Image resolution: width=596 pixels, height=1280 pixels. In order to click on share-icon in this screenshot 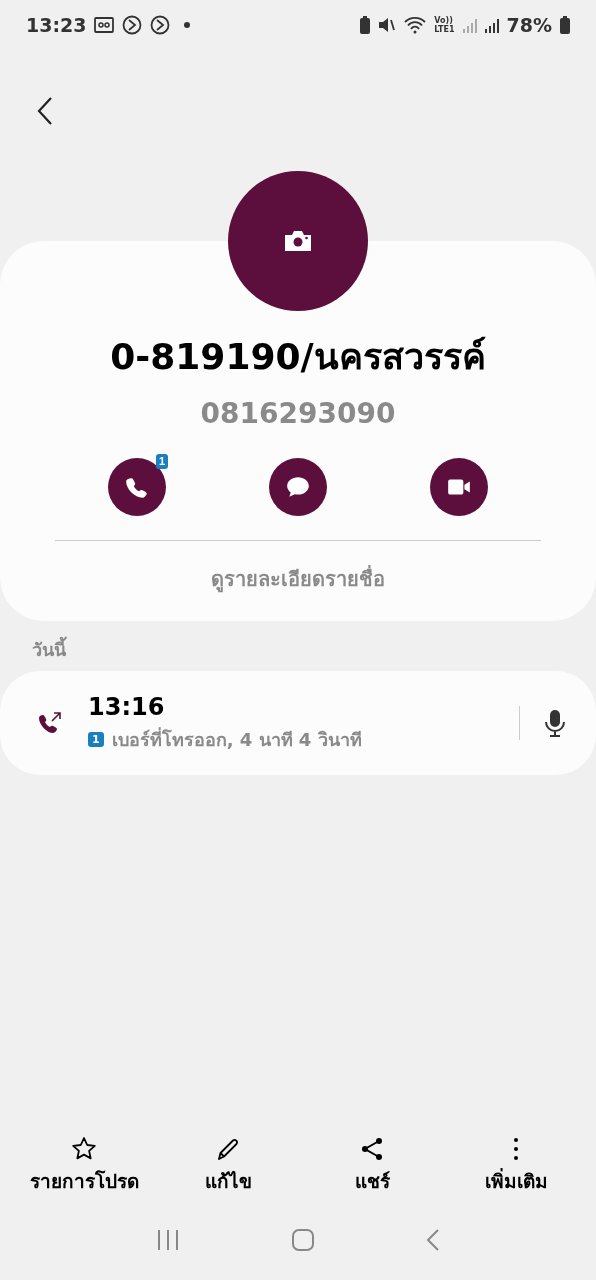, I will do `click(372, 1149)`.